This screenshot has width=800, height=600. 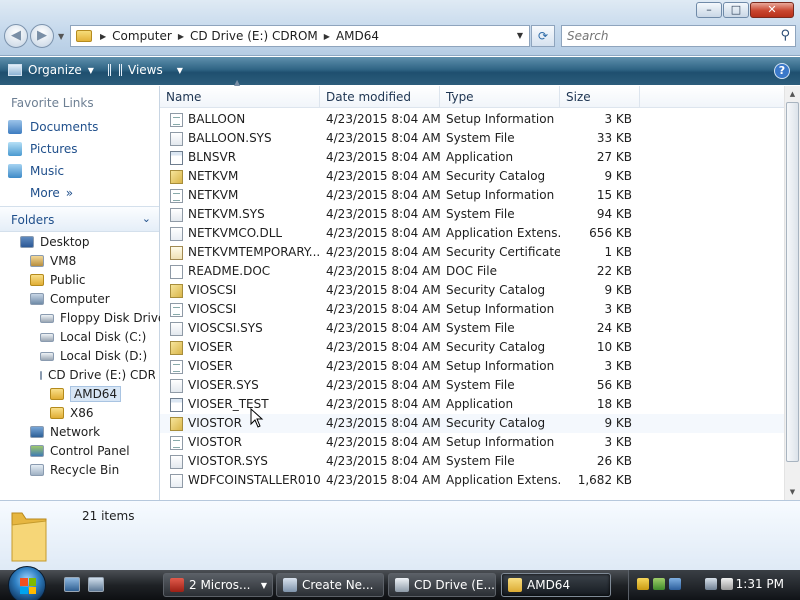 I want to click on favorite-link-label: Documents, so click(x=64, y=127).